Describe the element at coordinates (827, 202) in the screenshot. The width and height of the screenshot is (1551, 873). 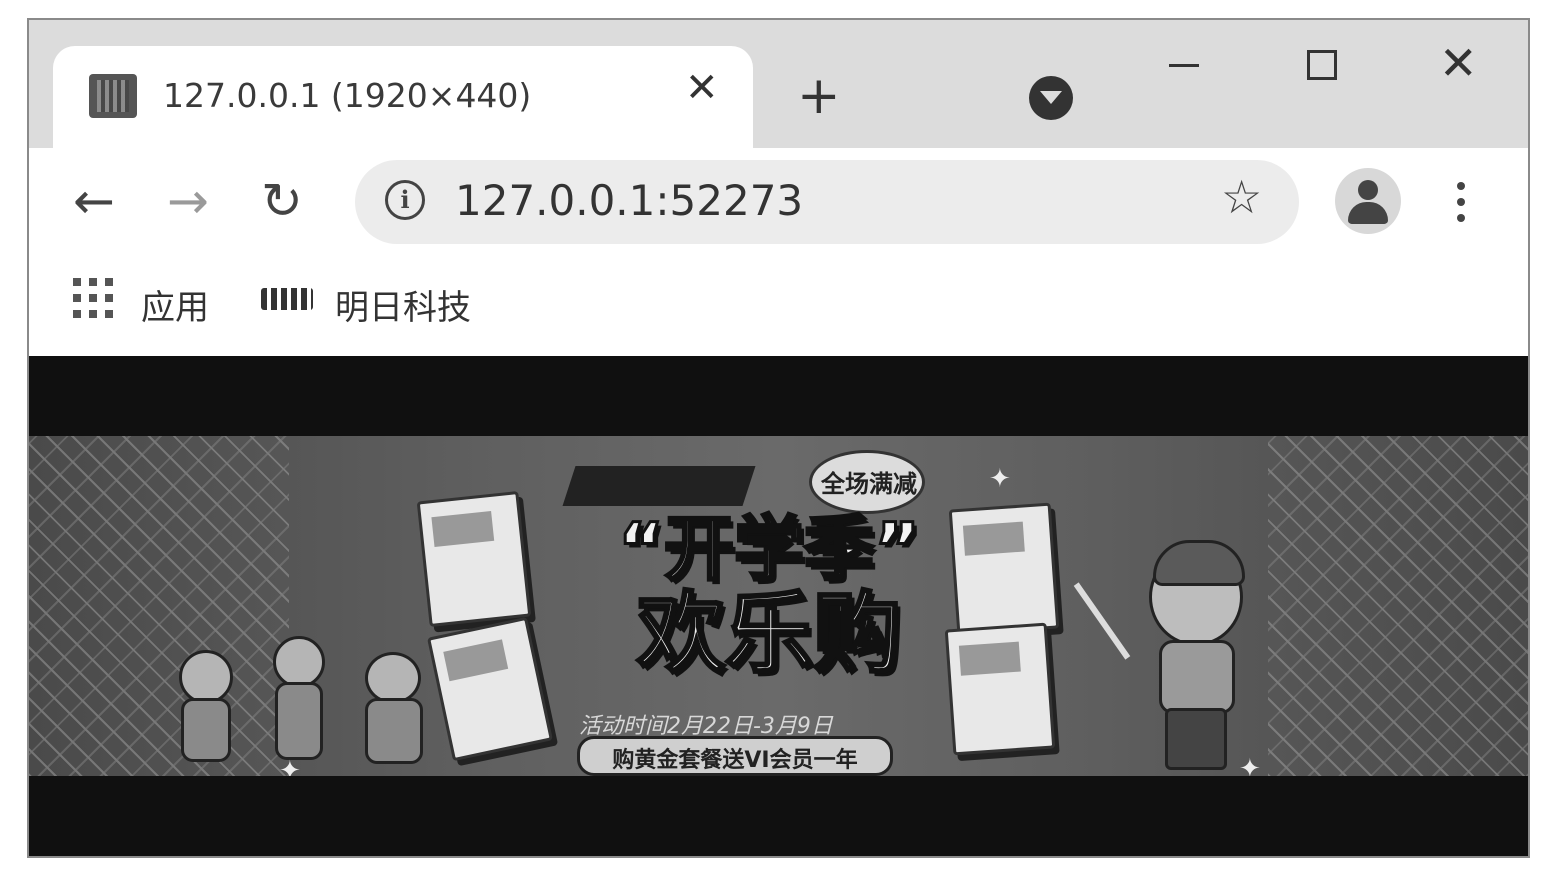
I see `address-bar: i 127.0.0.1:52273 ☆` at that location.